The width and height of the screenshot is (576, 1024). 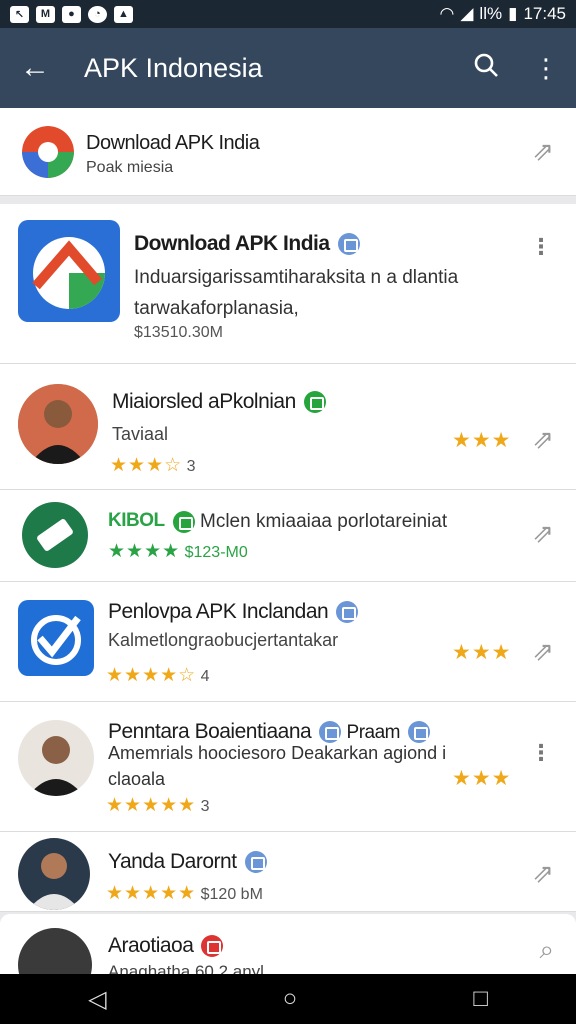 I want to click on notification-icon: ↖, so click(x=19, y=14).